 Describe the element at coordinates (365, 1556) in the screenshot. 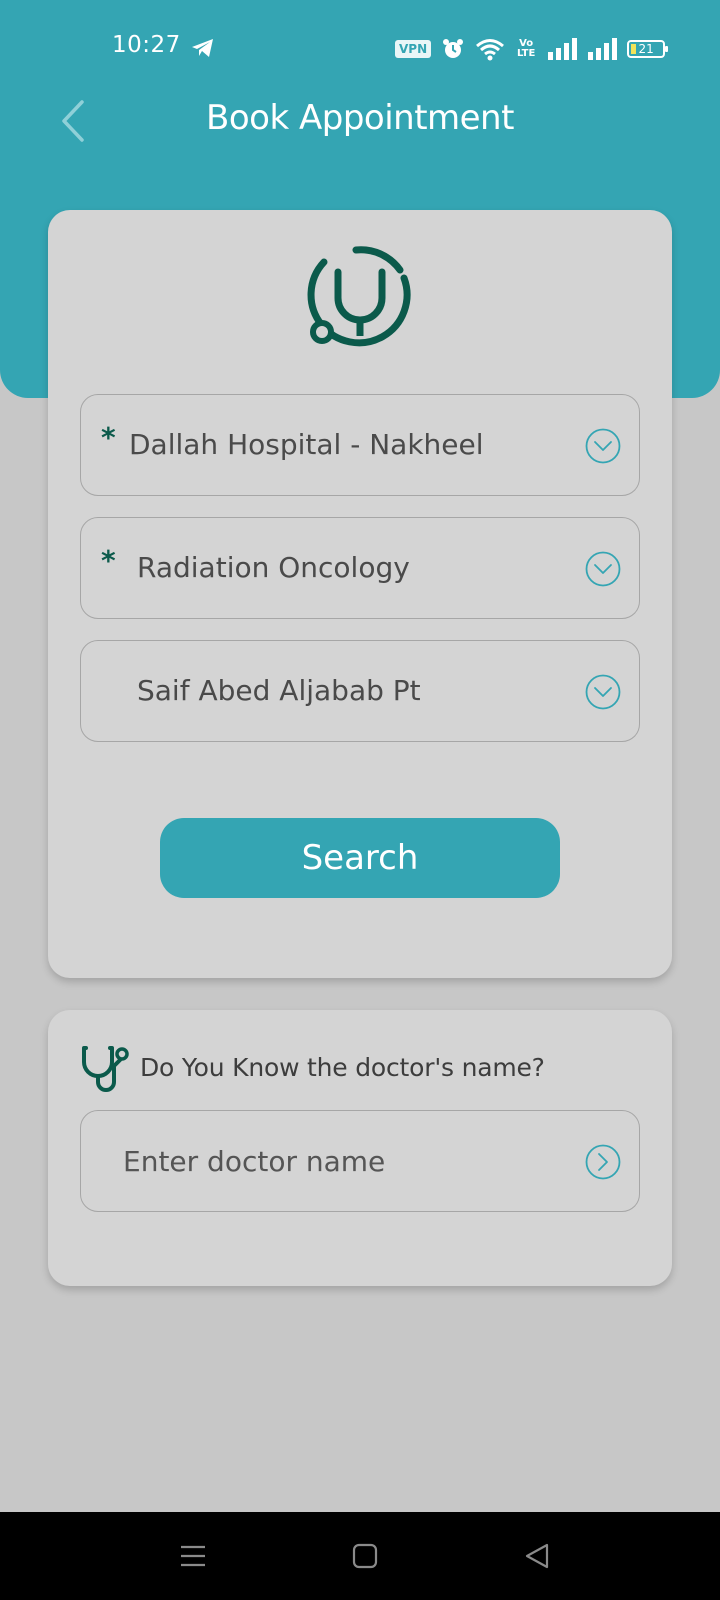

I see `home-icon` at that location.